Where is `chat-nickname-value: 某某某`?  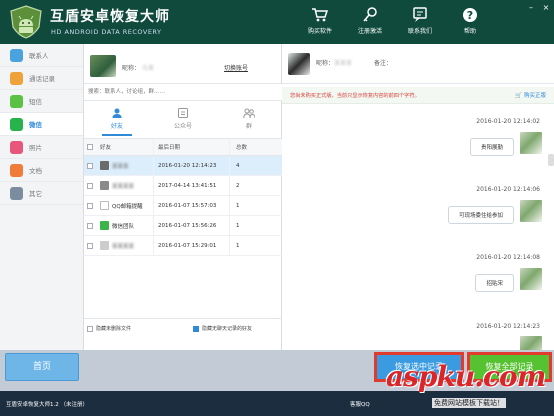 chat-nickname-value: 某某某 is located at coordinates (343, 63).